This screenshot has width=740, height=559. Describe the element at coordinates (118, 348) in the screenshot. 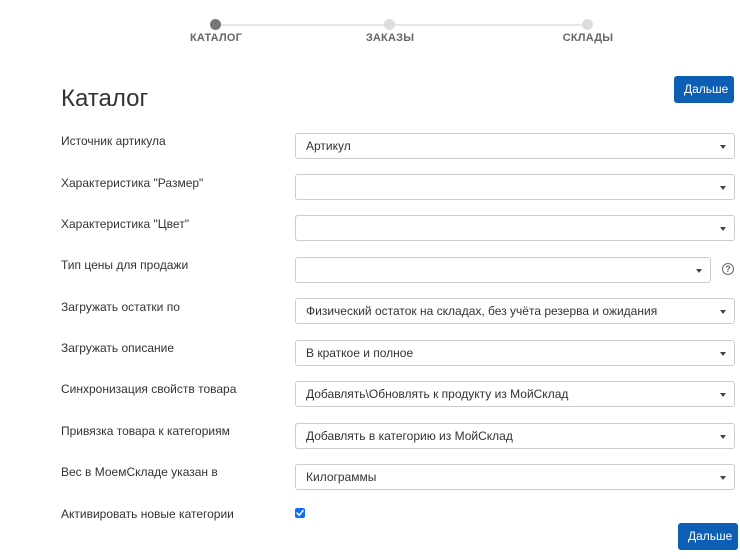

I see `label-load-description: Загружать описание` at that location.